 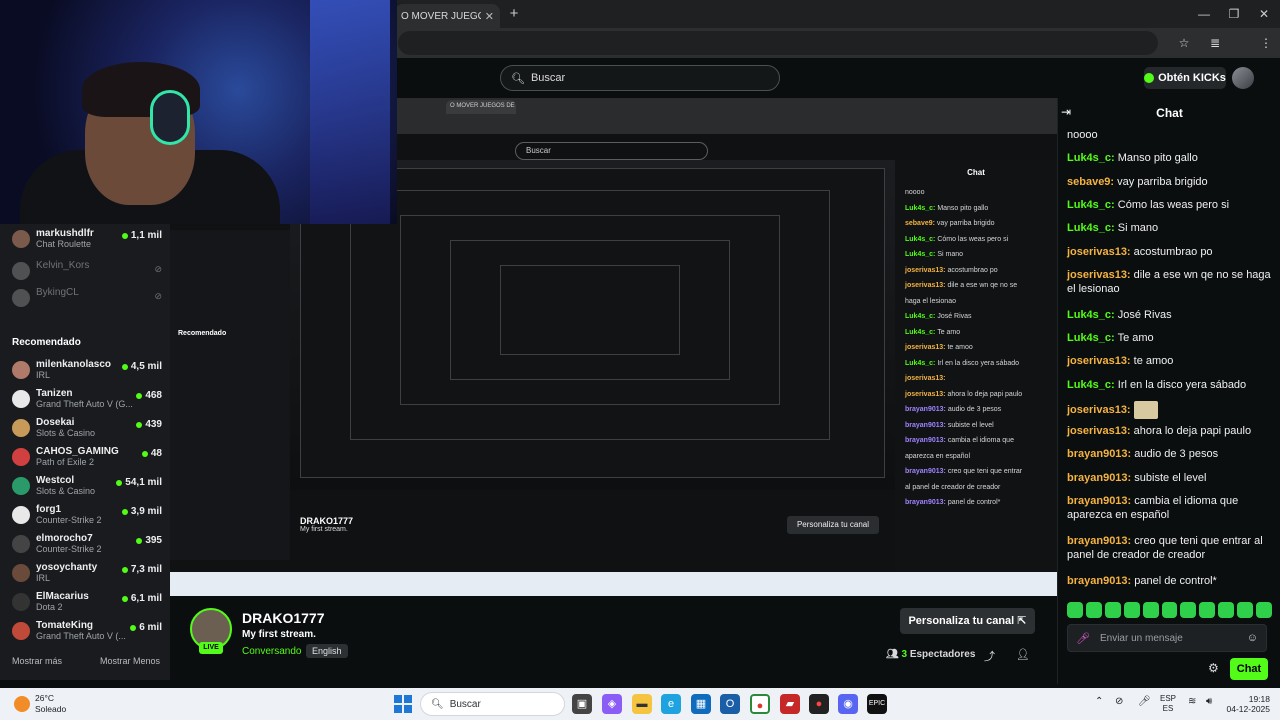 I want to click on language-indicator: ESP ES, so click(x=1168, y=704).